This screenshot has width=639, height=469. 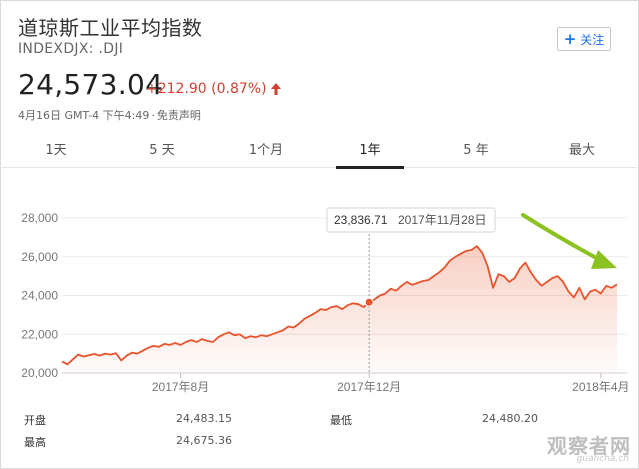 What do you see at coordinates (582, 148) in the screenshot?
I see `tab-max: 最大` at bounding box center [582, 148].